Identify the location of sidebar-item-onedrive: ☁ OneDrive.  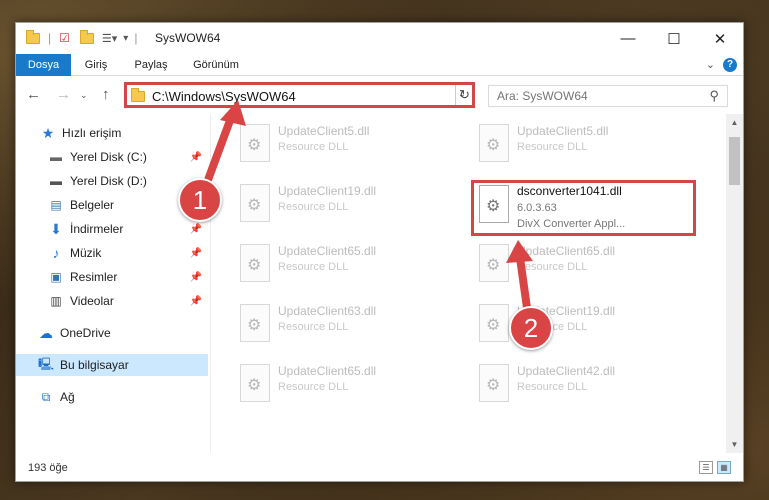
(112, 333).